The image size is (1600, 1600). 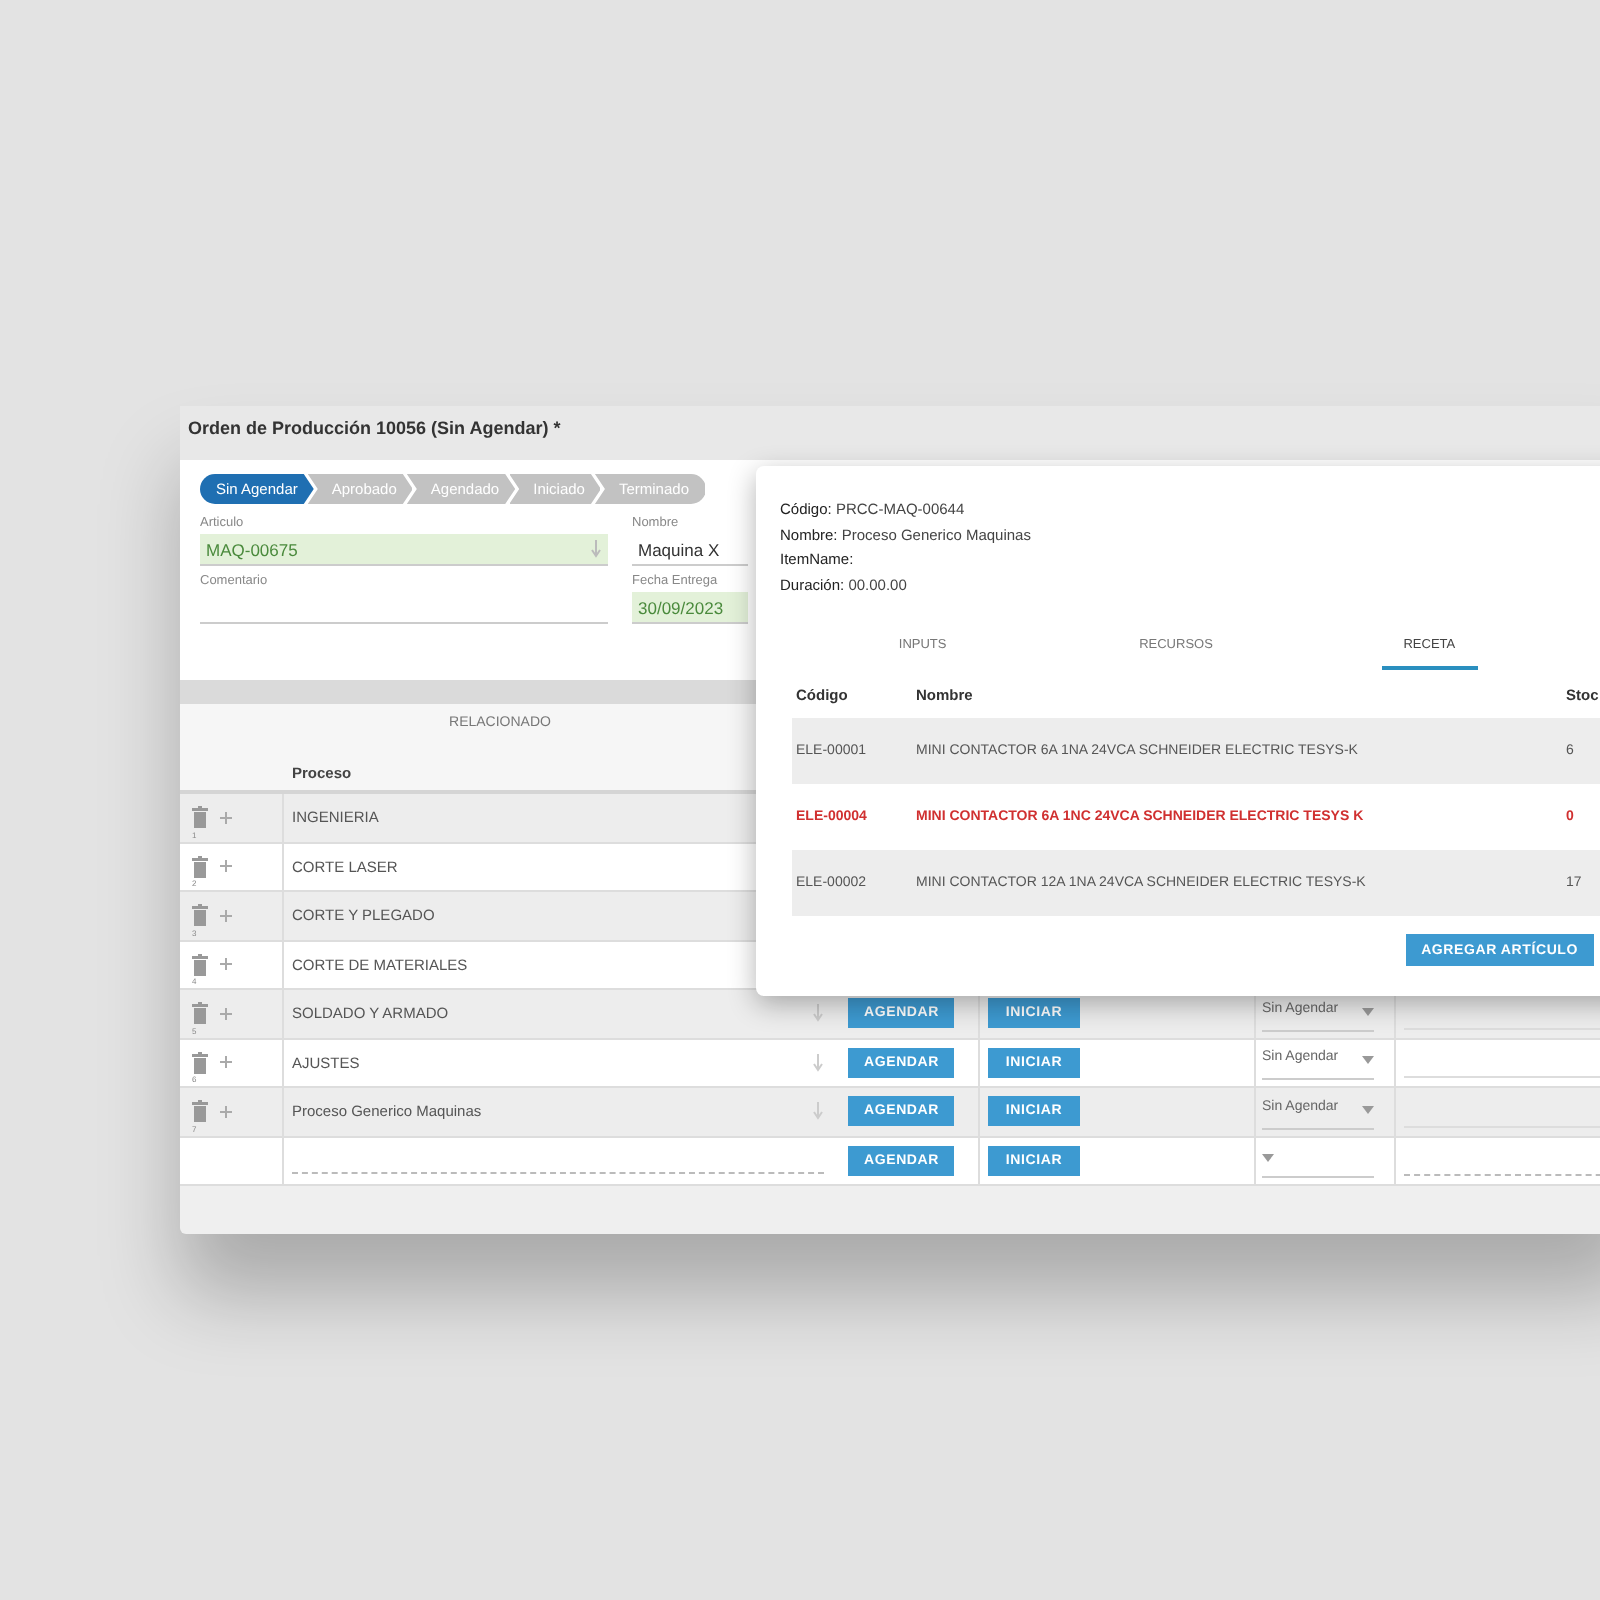 I want to click on window-title: Orden de Producción 10056 (Sin Agendar) *, so click(x=890, y=433).